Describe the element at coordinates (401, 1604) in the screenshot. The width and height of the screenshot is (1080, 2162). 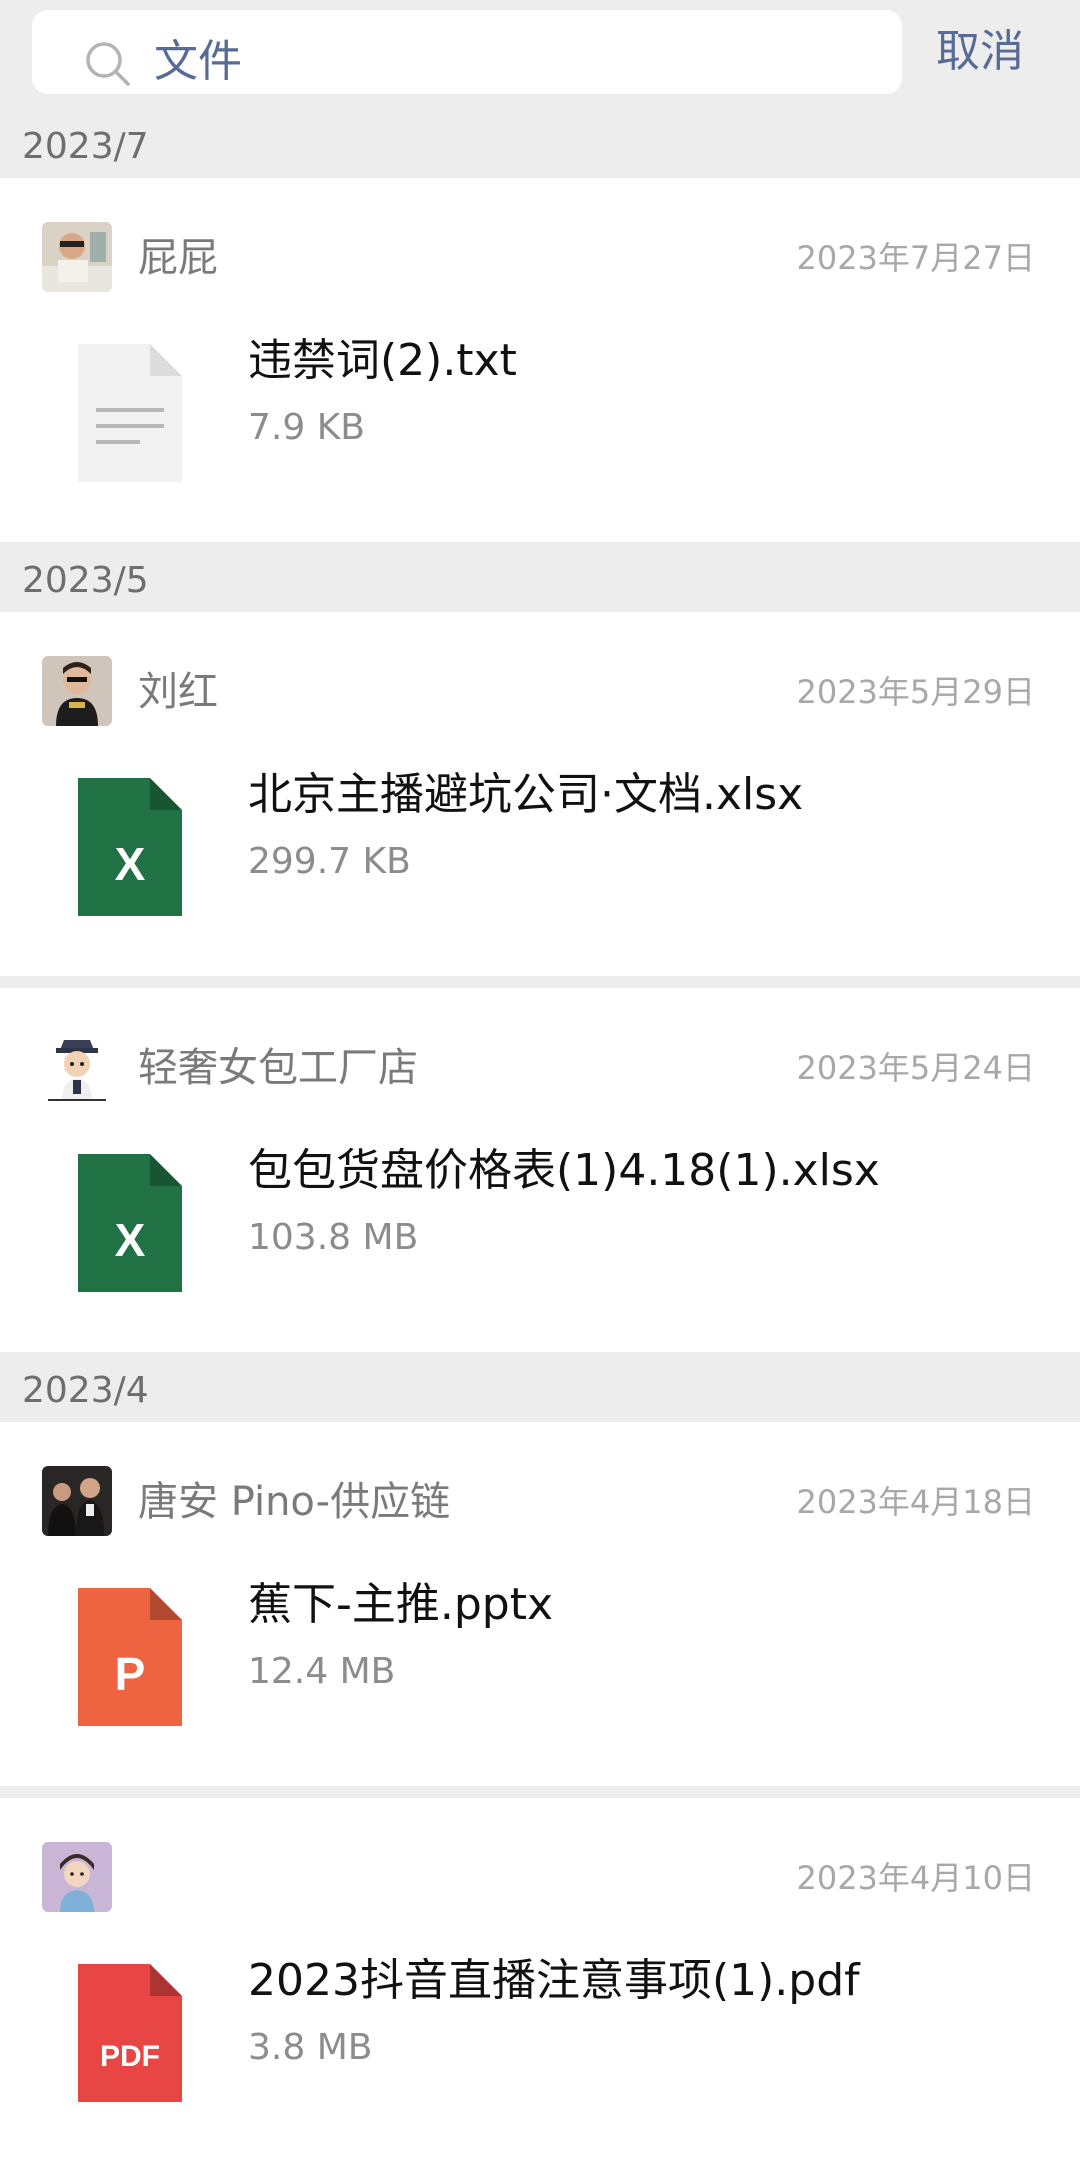
I see `file-name: 蕉下-主推.pptx` at that location.